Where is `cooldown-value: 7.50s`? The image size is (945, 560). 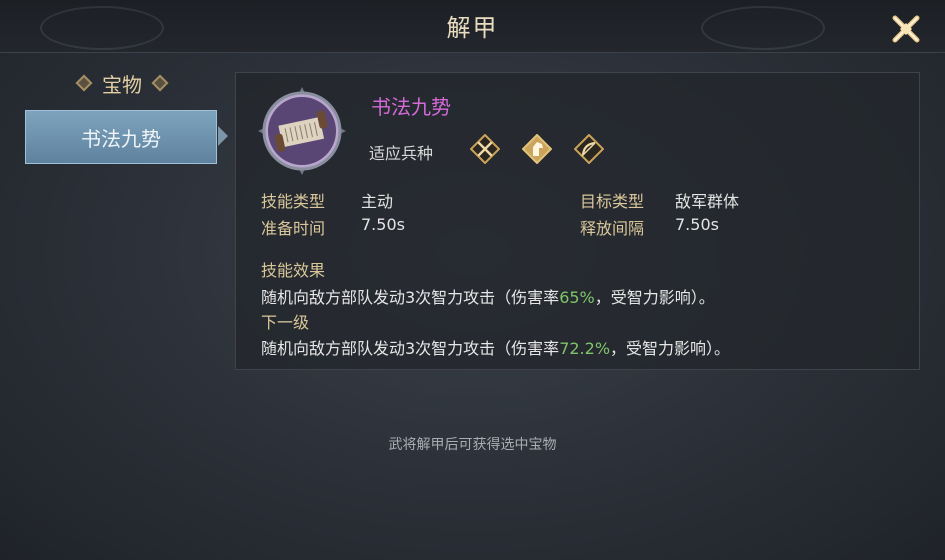 cooldown-value: 7.50s is located at coordinates (697, 224).